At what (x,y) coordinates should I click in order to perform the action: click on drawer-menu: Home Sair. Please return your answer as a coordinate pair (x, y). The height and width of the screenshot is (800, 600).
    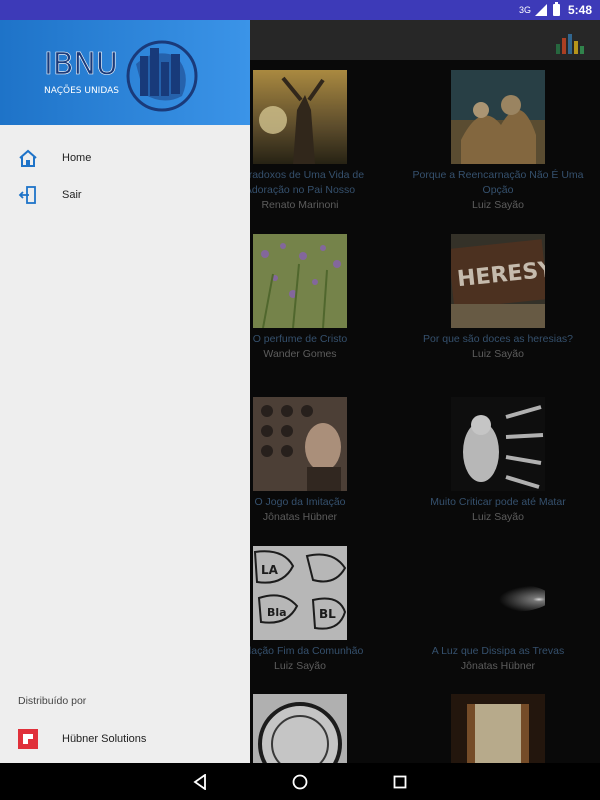
    Looking at the image, I should click on (125, 169).